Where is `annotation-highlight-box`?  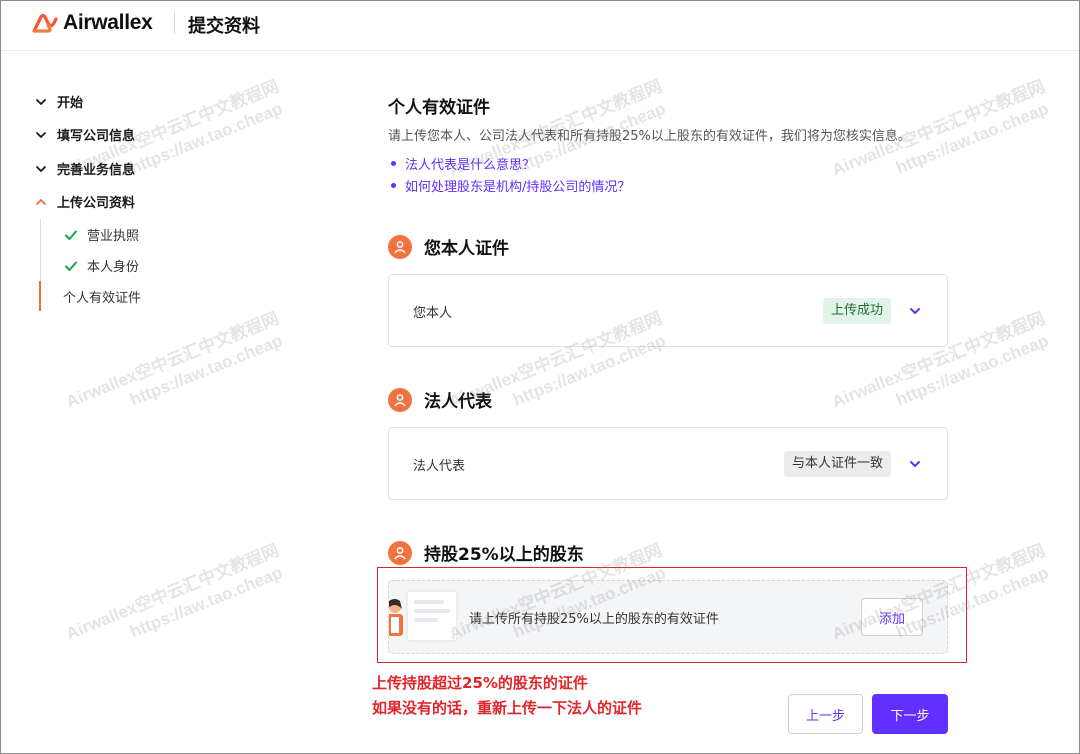 annotation-highlight-box is located at coordinates (672, 615).